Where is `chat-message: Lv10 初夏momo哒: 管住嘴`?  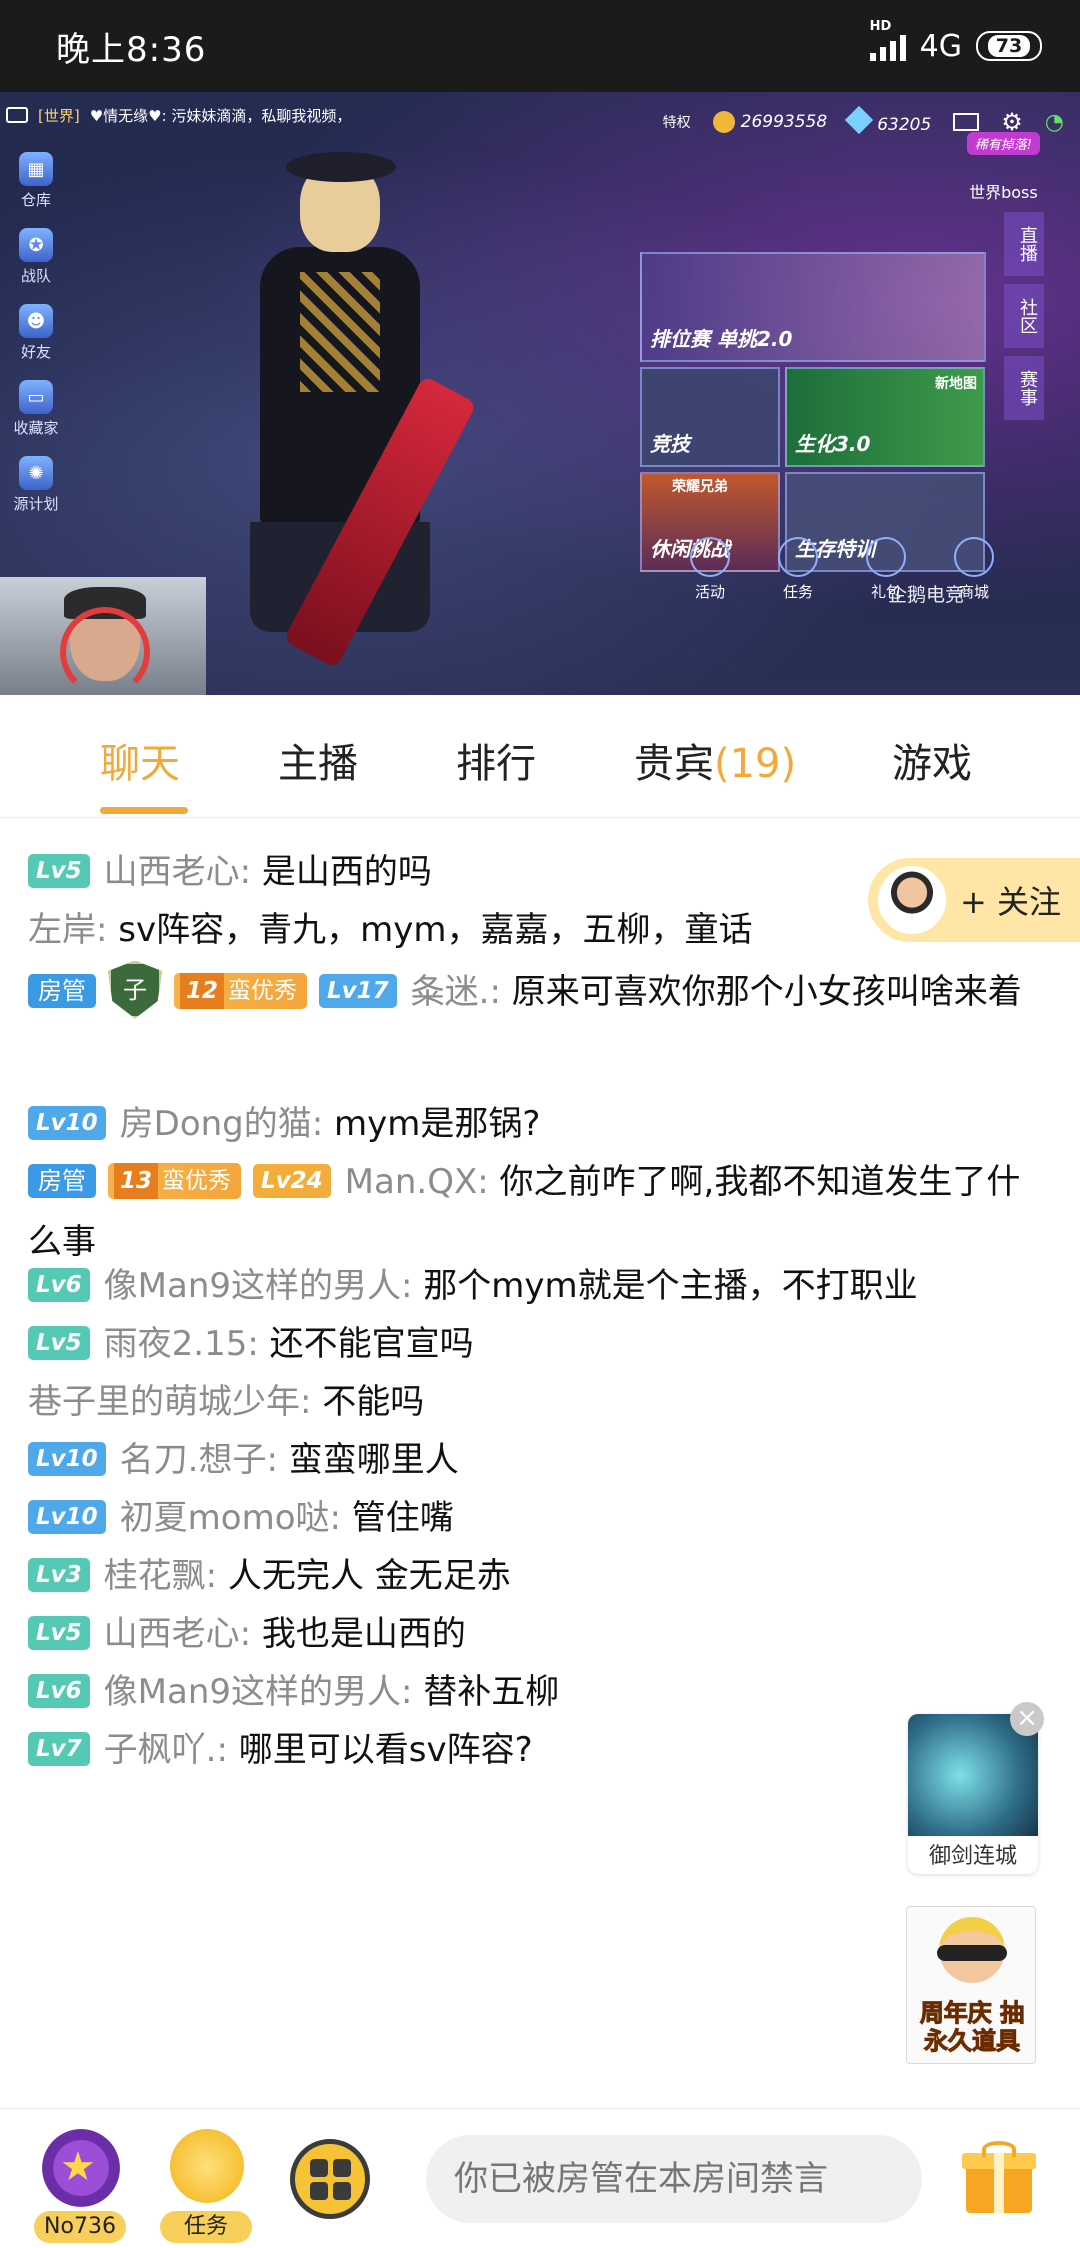
chat-message: Lv10 初夏momo哒: 管住嘴 is located at coordinates (548, 1518).